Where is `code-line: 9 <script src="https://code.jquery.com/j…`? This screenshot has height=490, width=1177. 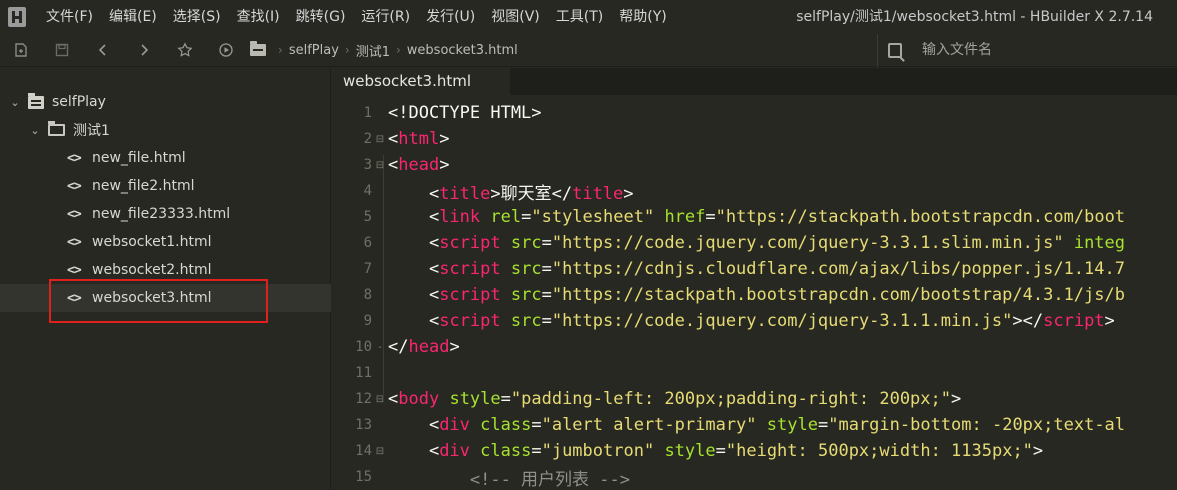 code-line: 9 <script src="https://code.jquery.com/j… is located at coordinates (754, 321).